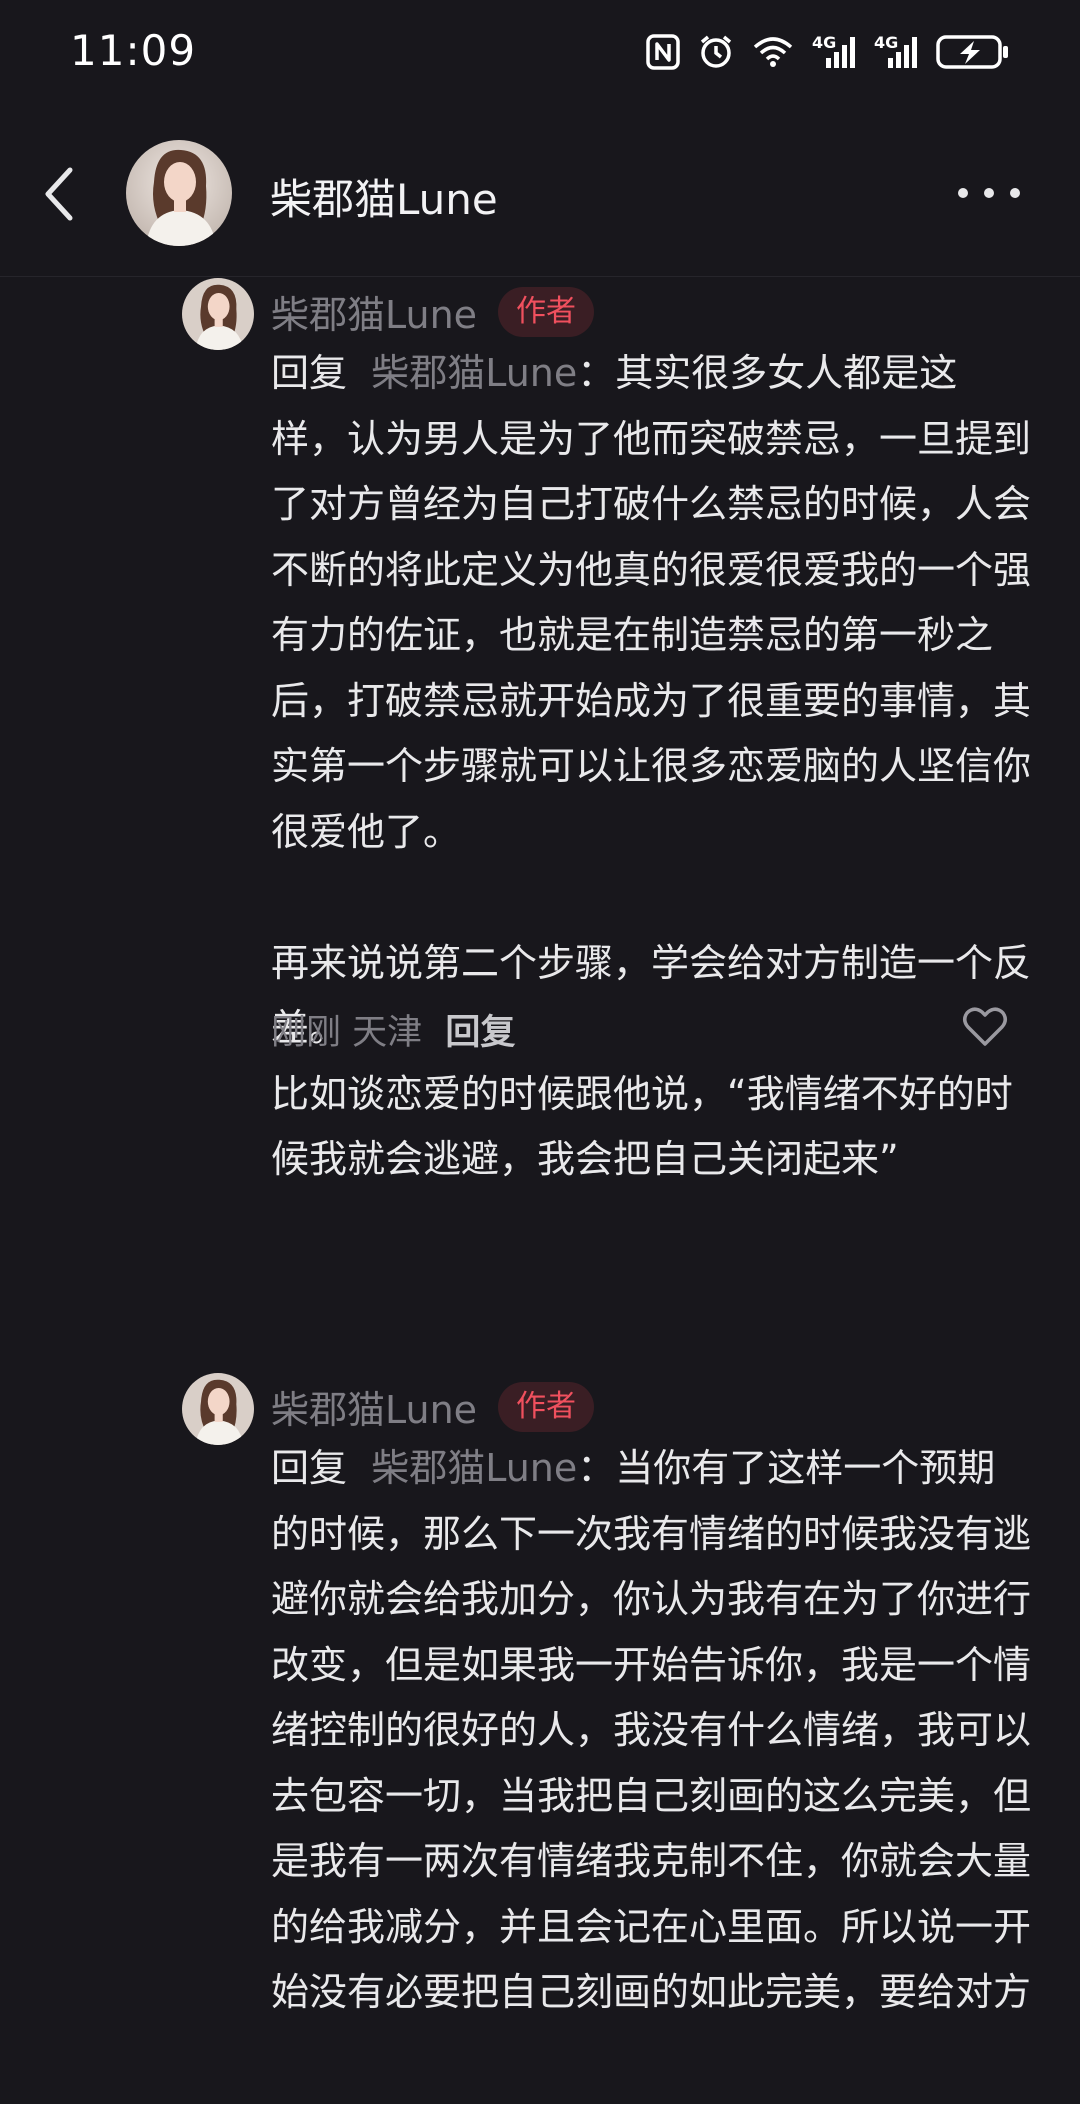 The height and width of the screenshot is (2104, 1080). I want to click on wifi-icon, so click(773, 52).